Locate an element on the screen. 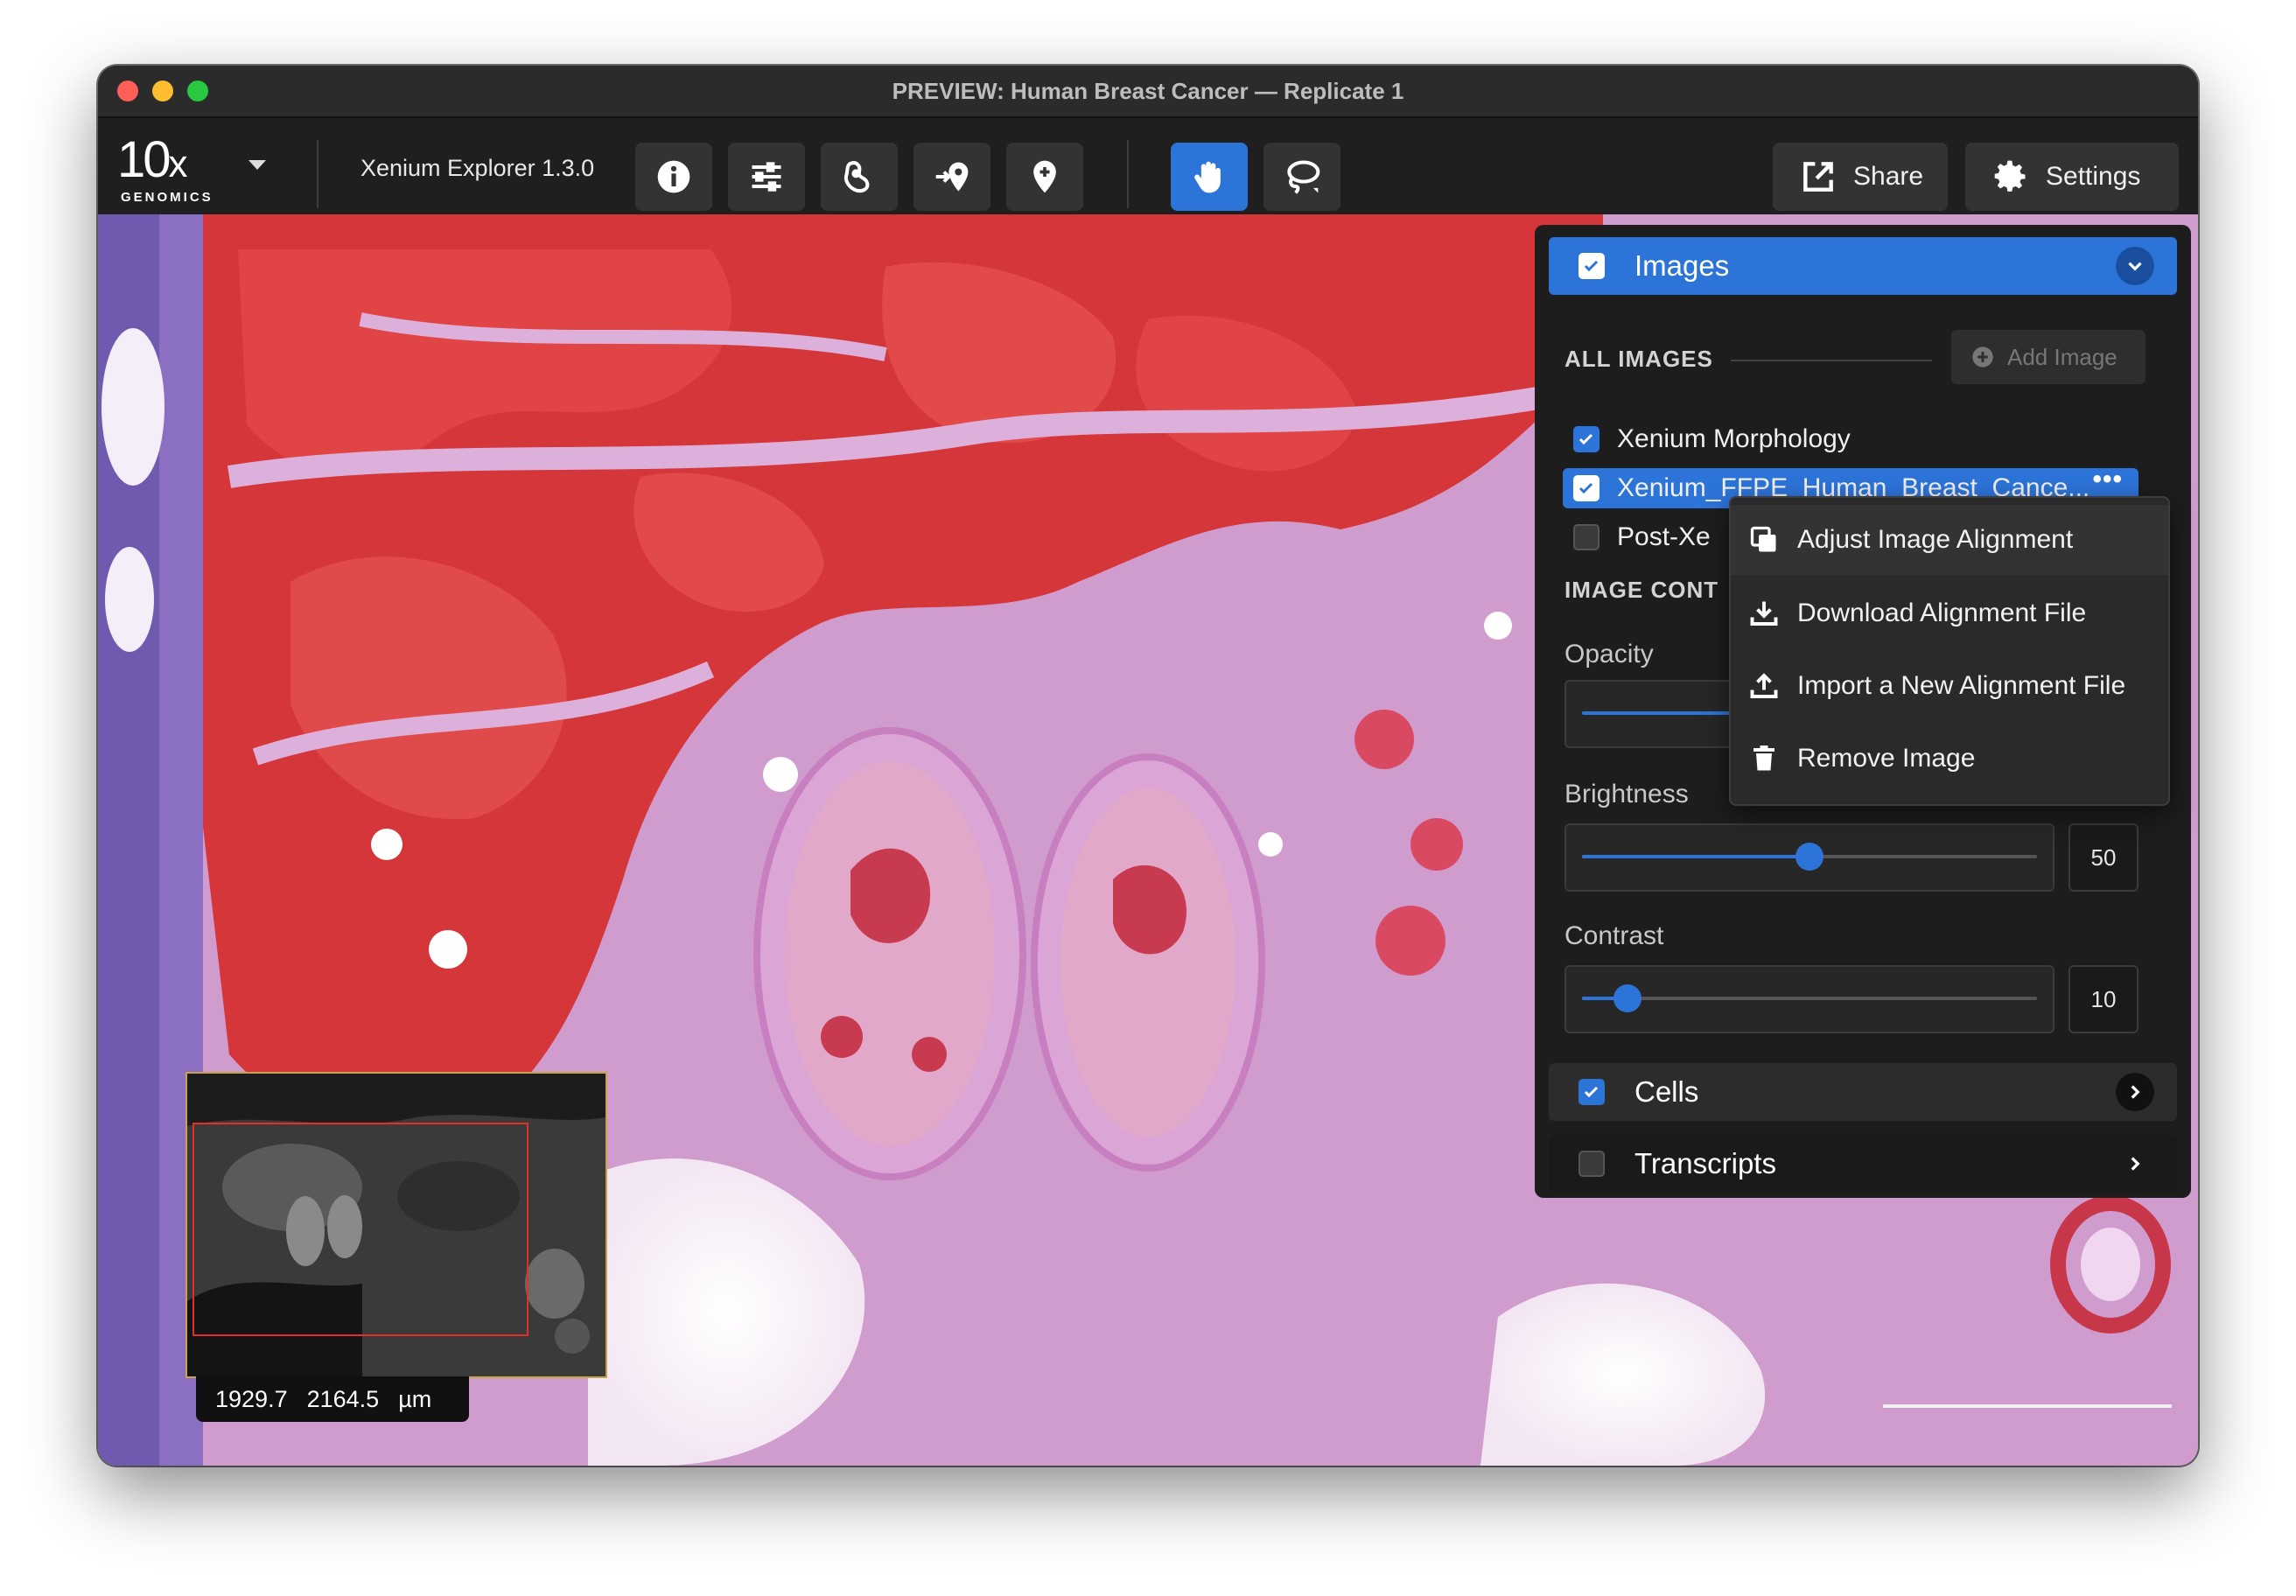 This screenshot has width=2296, height=1596. share-label: Share is located at coordinates (1888, 176).